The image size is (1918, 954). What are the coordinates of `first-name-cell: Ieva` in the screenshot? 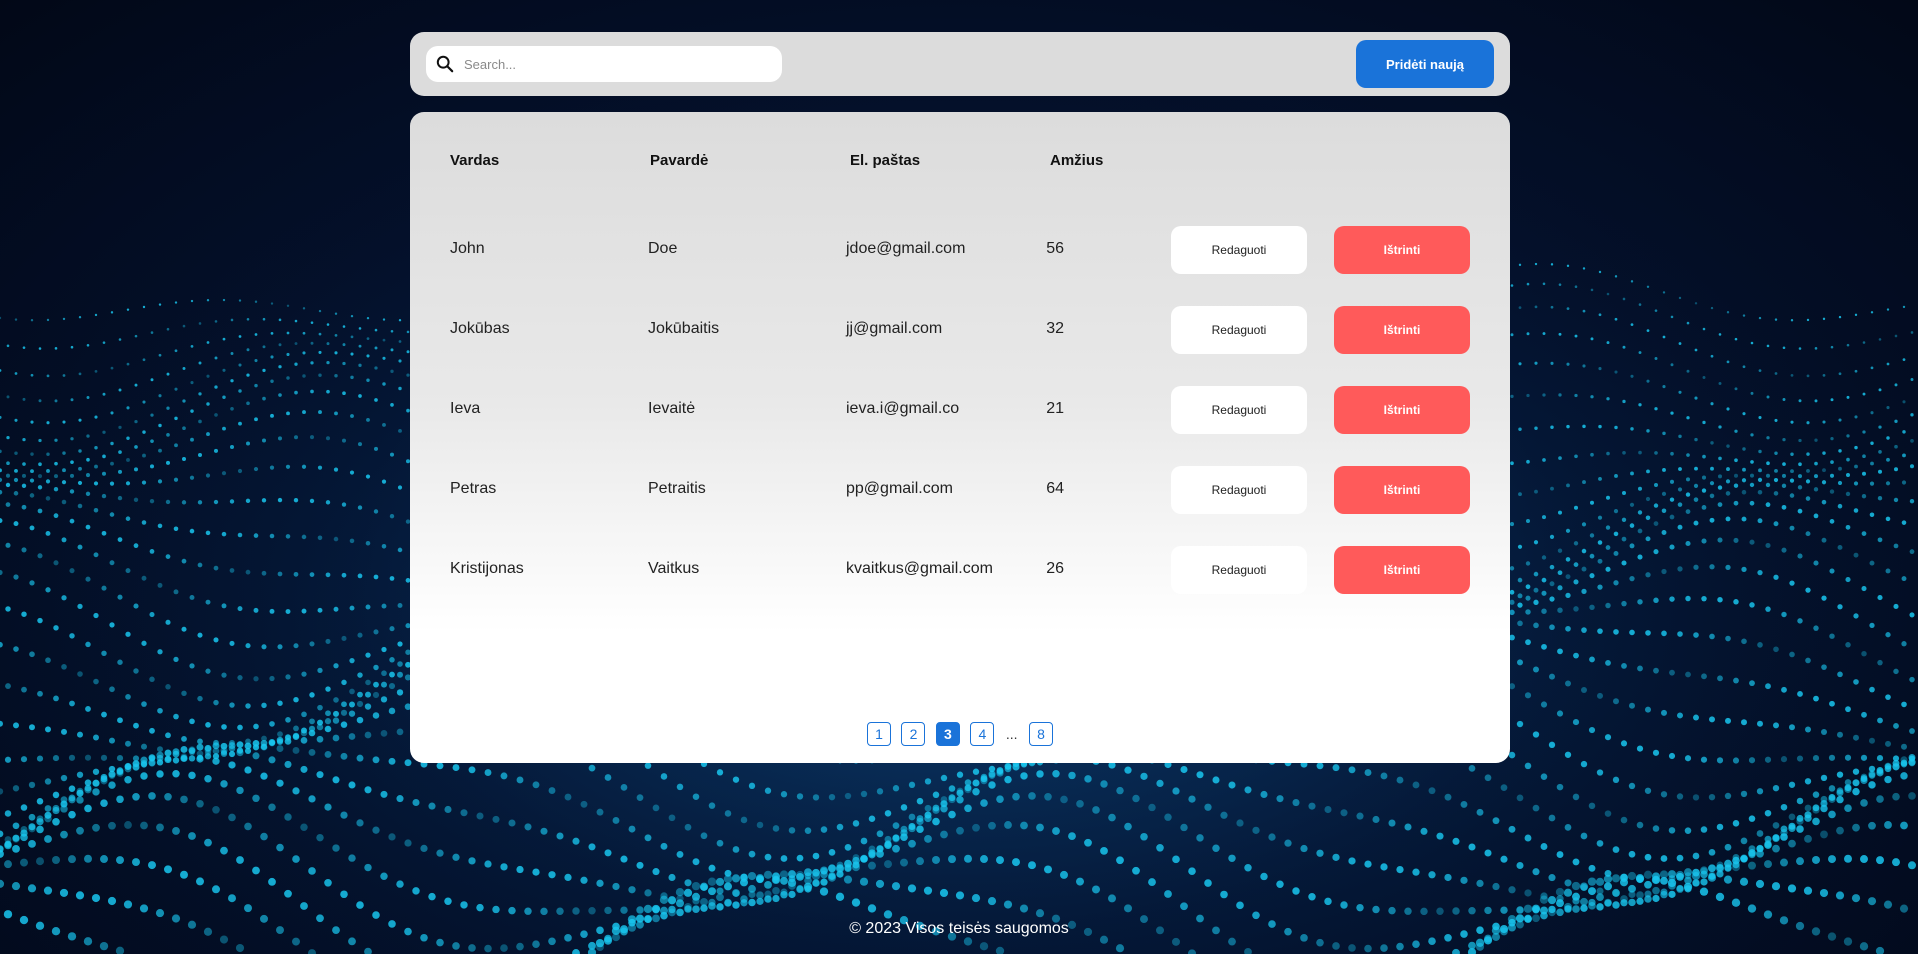 It's located at (465, 408).